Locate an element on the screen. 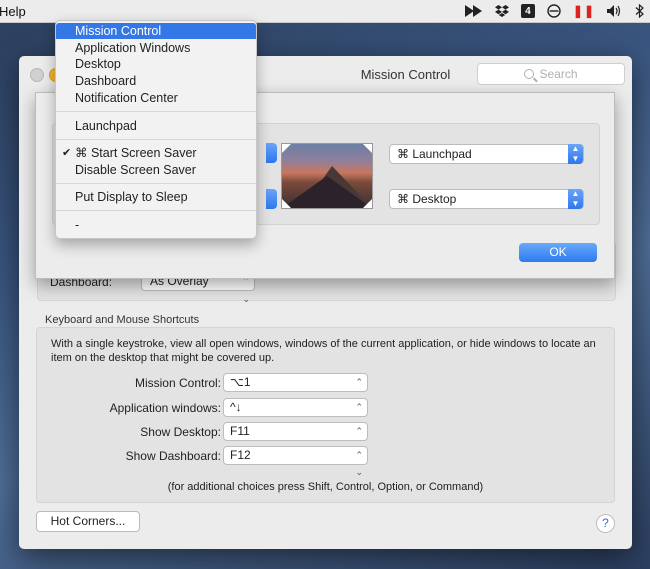 The height and width of the screenshot is (569, 650). shortcut-row-show-desktop: Show Desktop: F11 ⌃⌄ is located at coordinates (325, 437).